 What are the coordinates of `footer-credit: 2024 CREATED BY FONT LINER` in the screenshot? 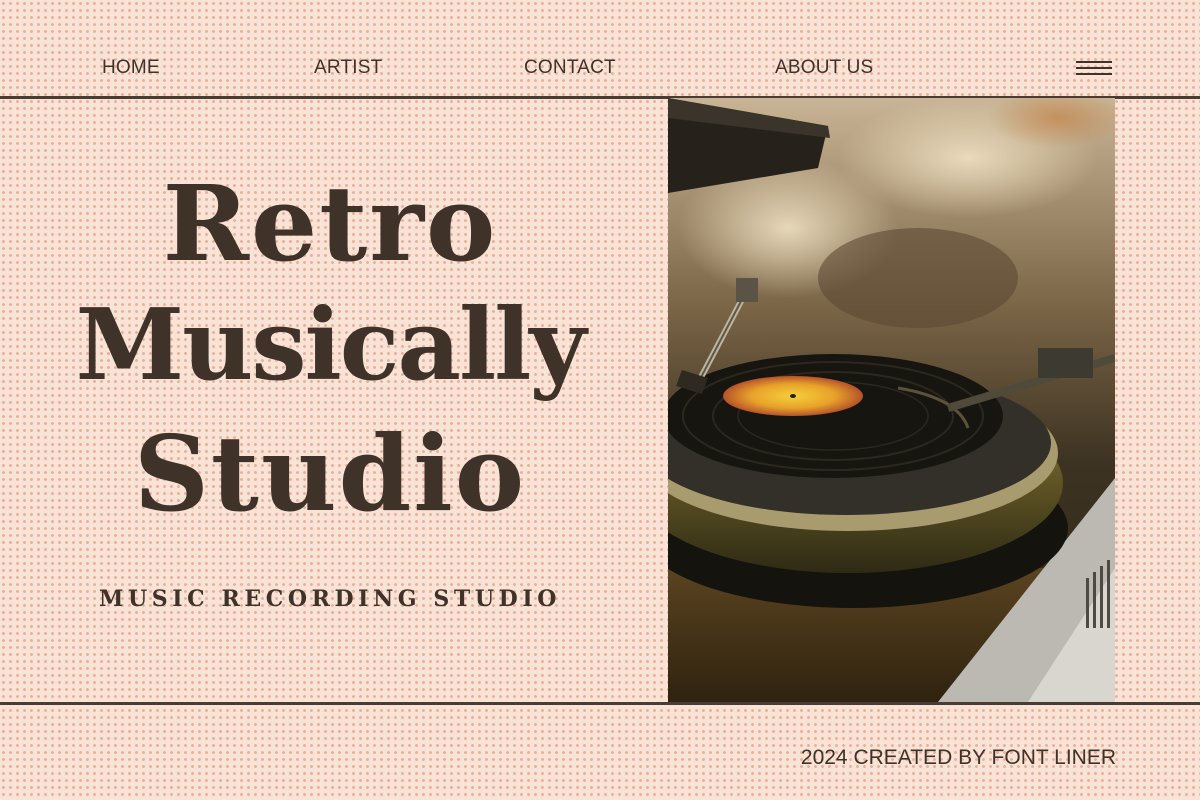 It's located at (958, 757).